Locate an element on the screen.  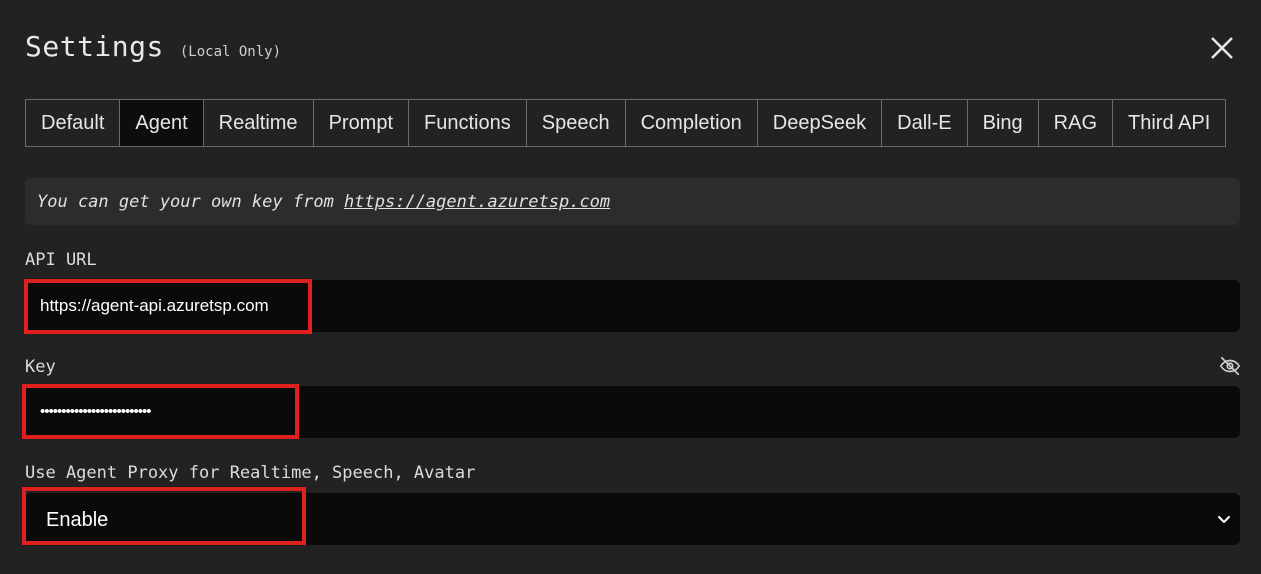
api-url-input: https://agent-api.azuretsp.com is located at coordinates (632, 306).